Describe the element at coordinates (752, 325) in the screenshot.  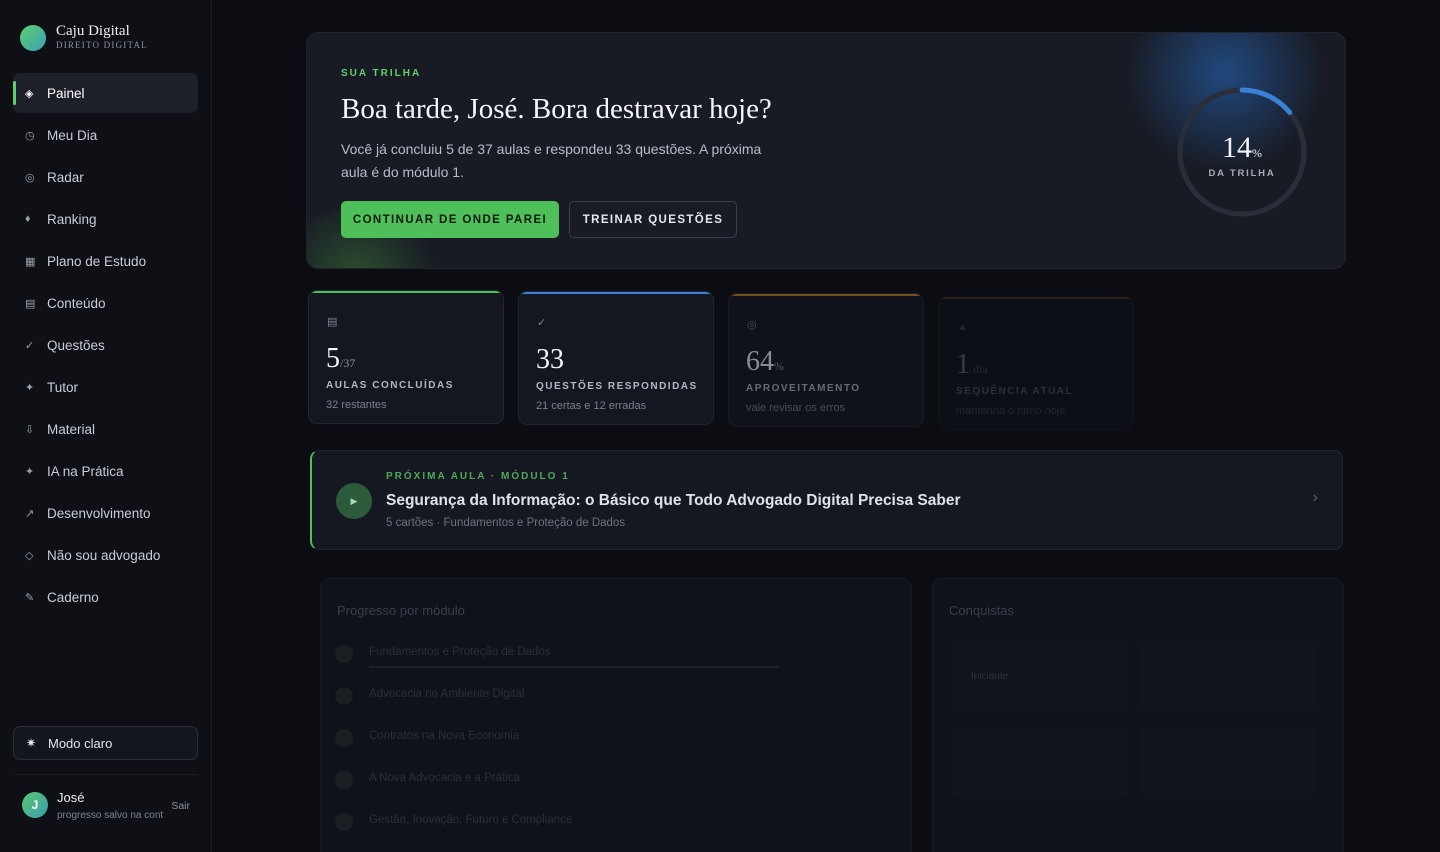
I see `target-icon: ◎` at that location.